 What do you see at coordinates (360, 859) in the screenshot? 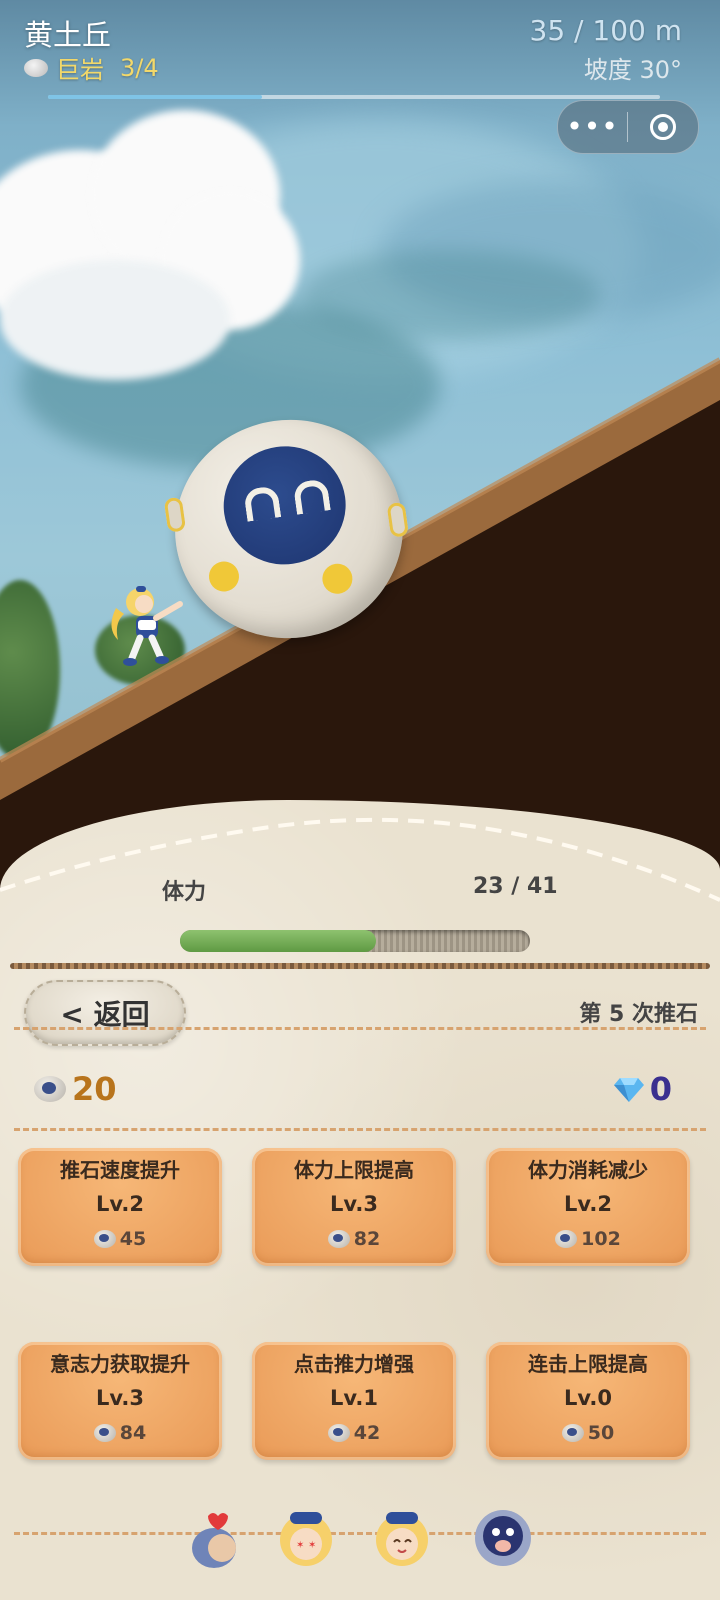
I see `panel-stitching` at bounding box center [360, 859].